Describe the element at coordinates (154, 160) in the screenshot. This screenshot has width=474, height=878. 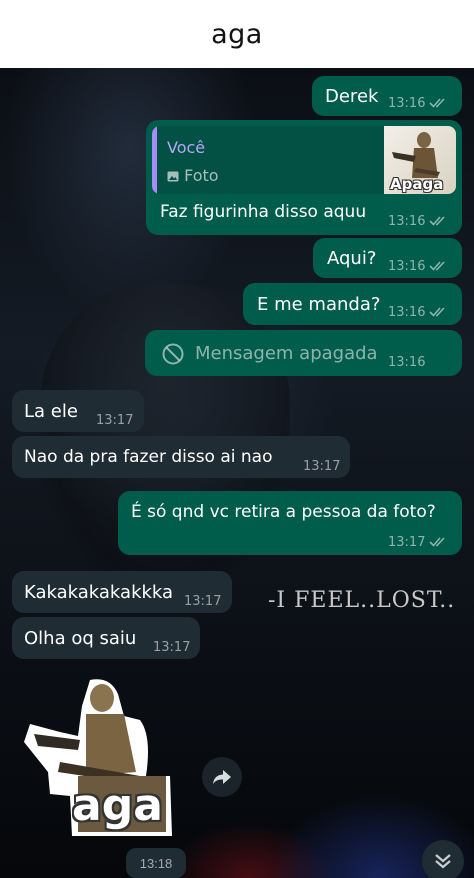
I see `quote-accent-bar` at that location.